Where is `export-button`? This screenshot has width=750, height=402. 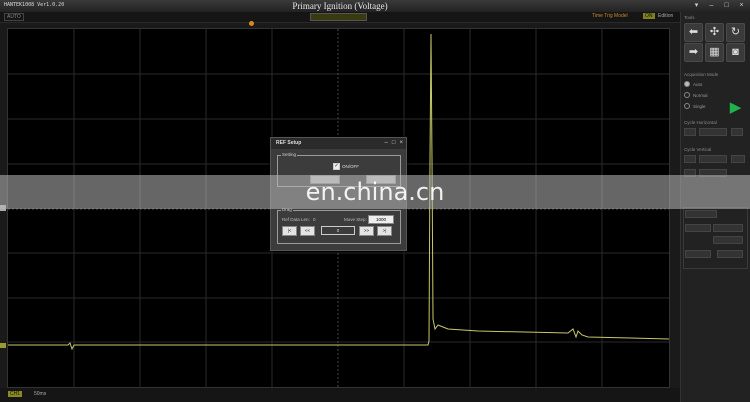
export-button is located at coordinates (698, 254).